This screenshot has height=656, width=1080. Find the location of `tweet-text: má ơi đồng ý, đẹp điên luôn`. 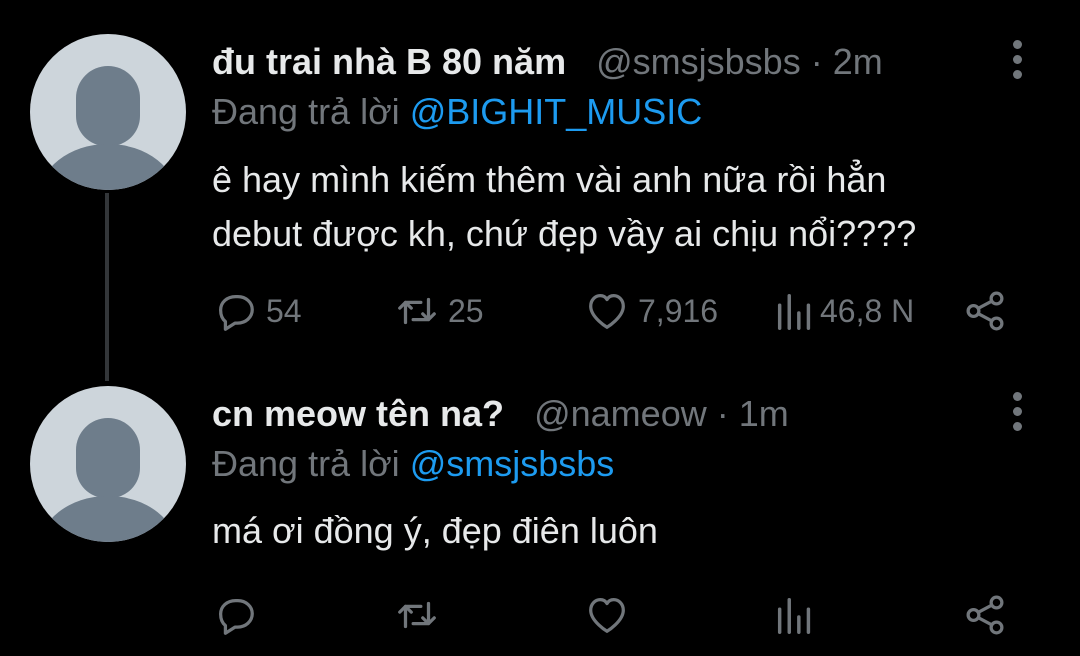

tweet-text: má ơi đồng ý, đẹp điên luôn is located at coordinates (622, 531).